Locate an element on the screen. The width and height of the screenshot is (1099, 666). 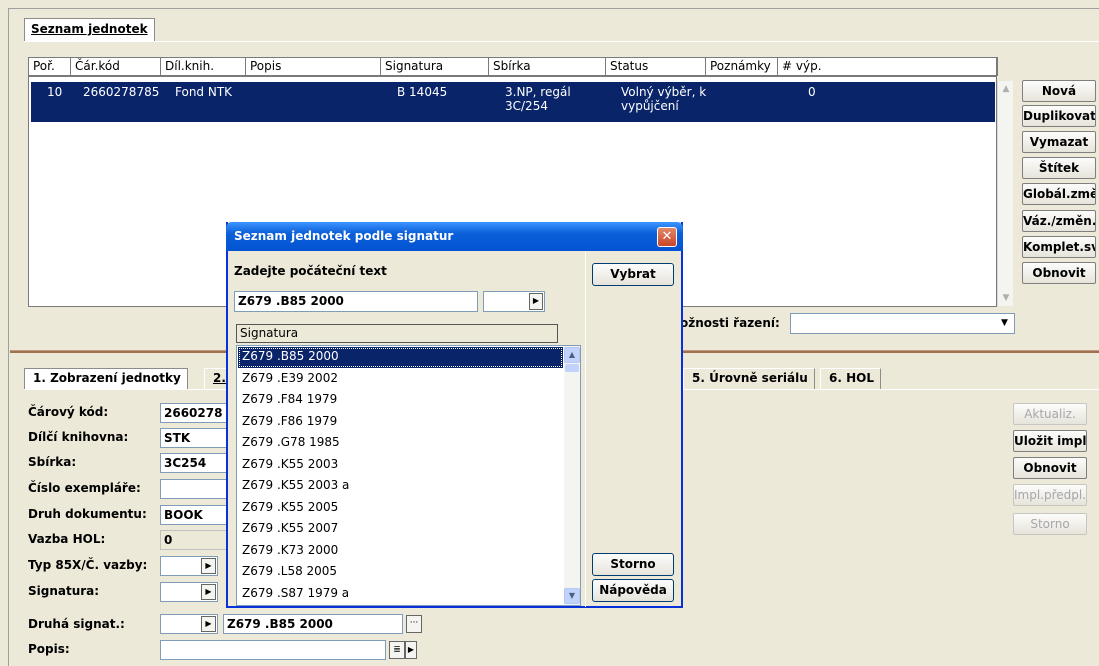
side-button: Duplikovat is located at coordinates (1059, 116).